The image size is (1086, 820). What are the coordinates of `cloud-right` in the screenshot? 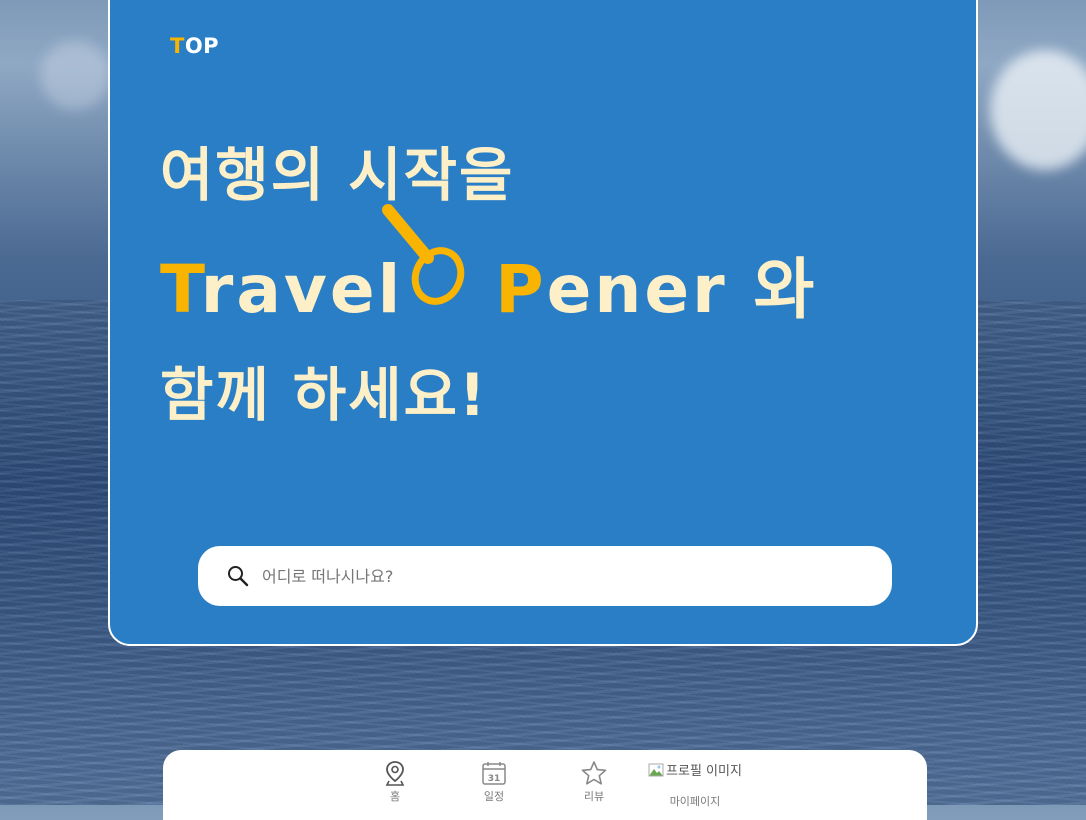 It's located at (1038, 110).